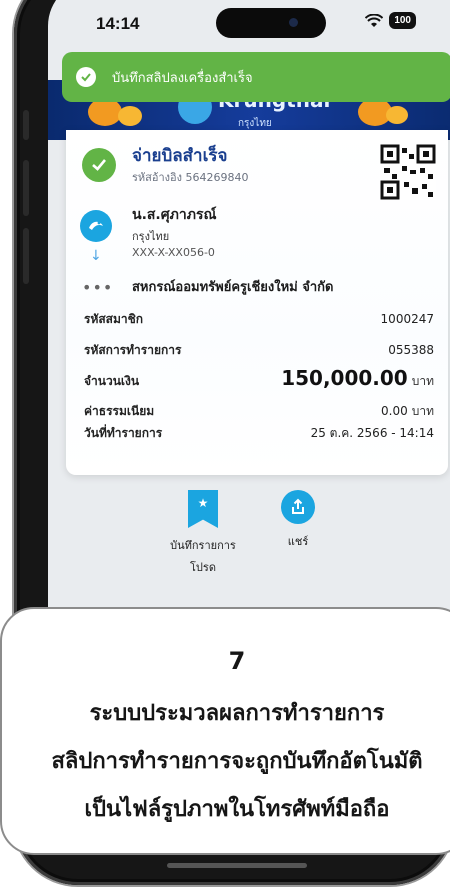 The image size is (450, 891). I want to click on share-label: แชร์, so click(298, 541).